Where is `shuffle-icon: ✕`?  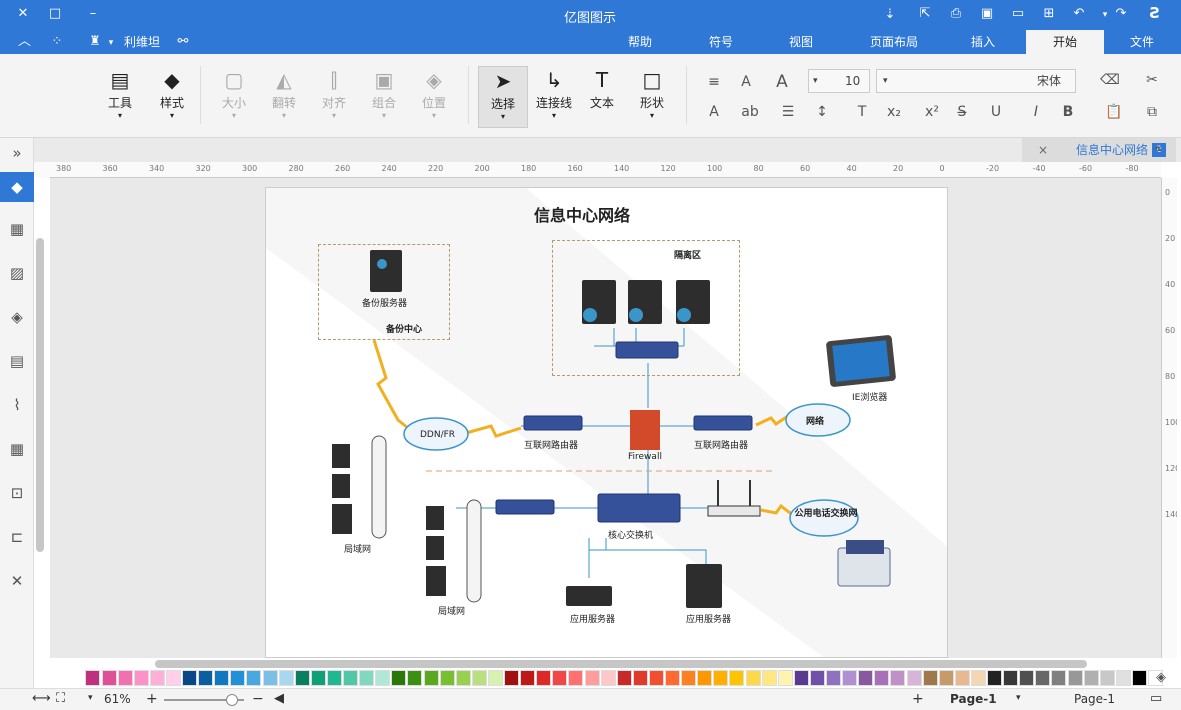
shuffle-icon: ✕ is located at coordinates (17, 581).